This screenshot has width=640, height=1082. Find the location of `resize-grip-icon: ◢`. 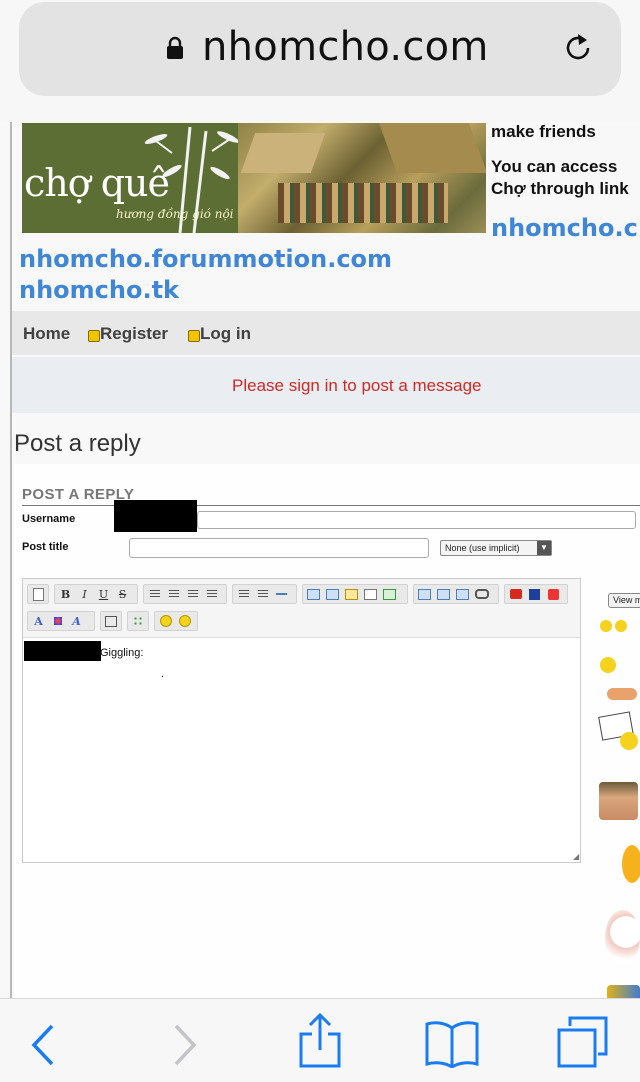

resize-grip-icon: ◢ is located at coordinates (576, 856).